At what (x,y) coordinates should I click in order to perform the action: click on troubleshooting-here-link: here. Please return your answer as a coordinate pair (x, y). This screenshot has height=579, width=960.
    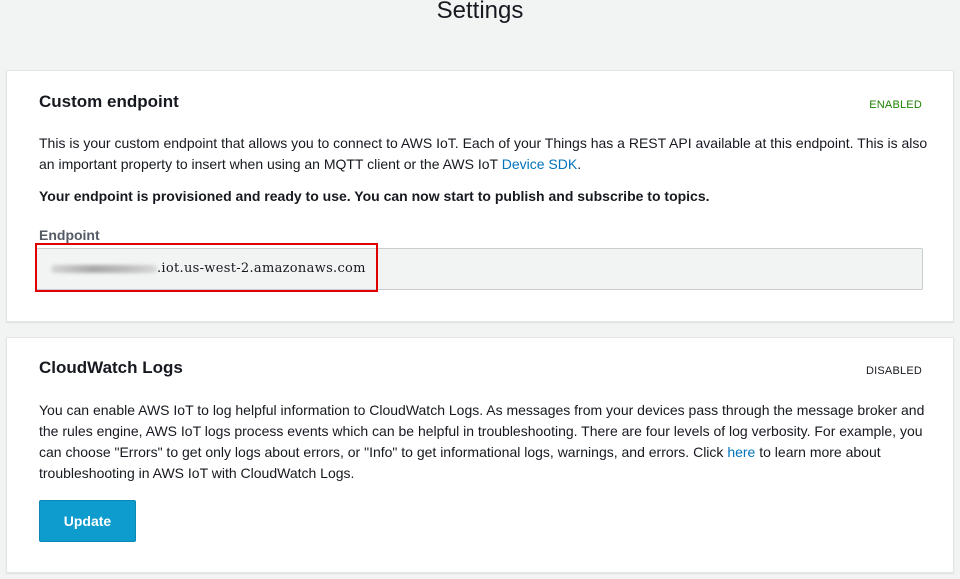
    Looking at the image, I should click on (741, 452).